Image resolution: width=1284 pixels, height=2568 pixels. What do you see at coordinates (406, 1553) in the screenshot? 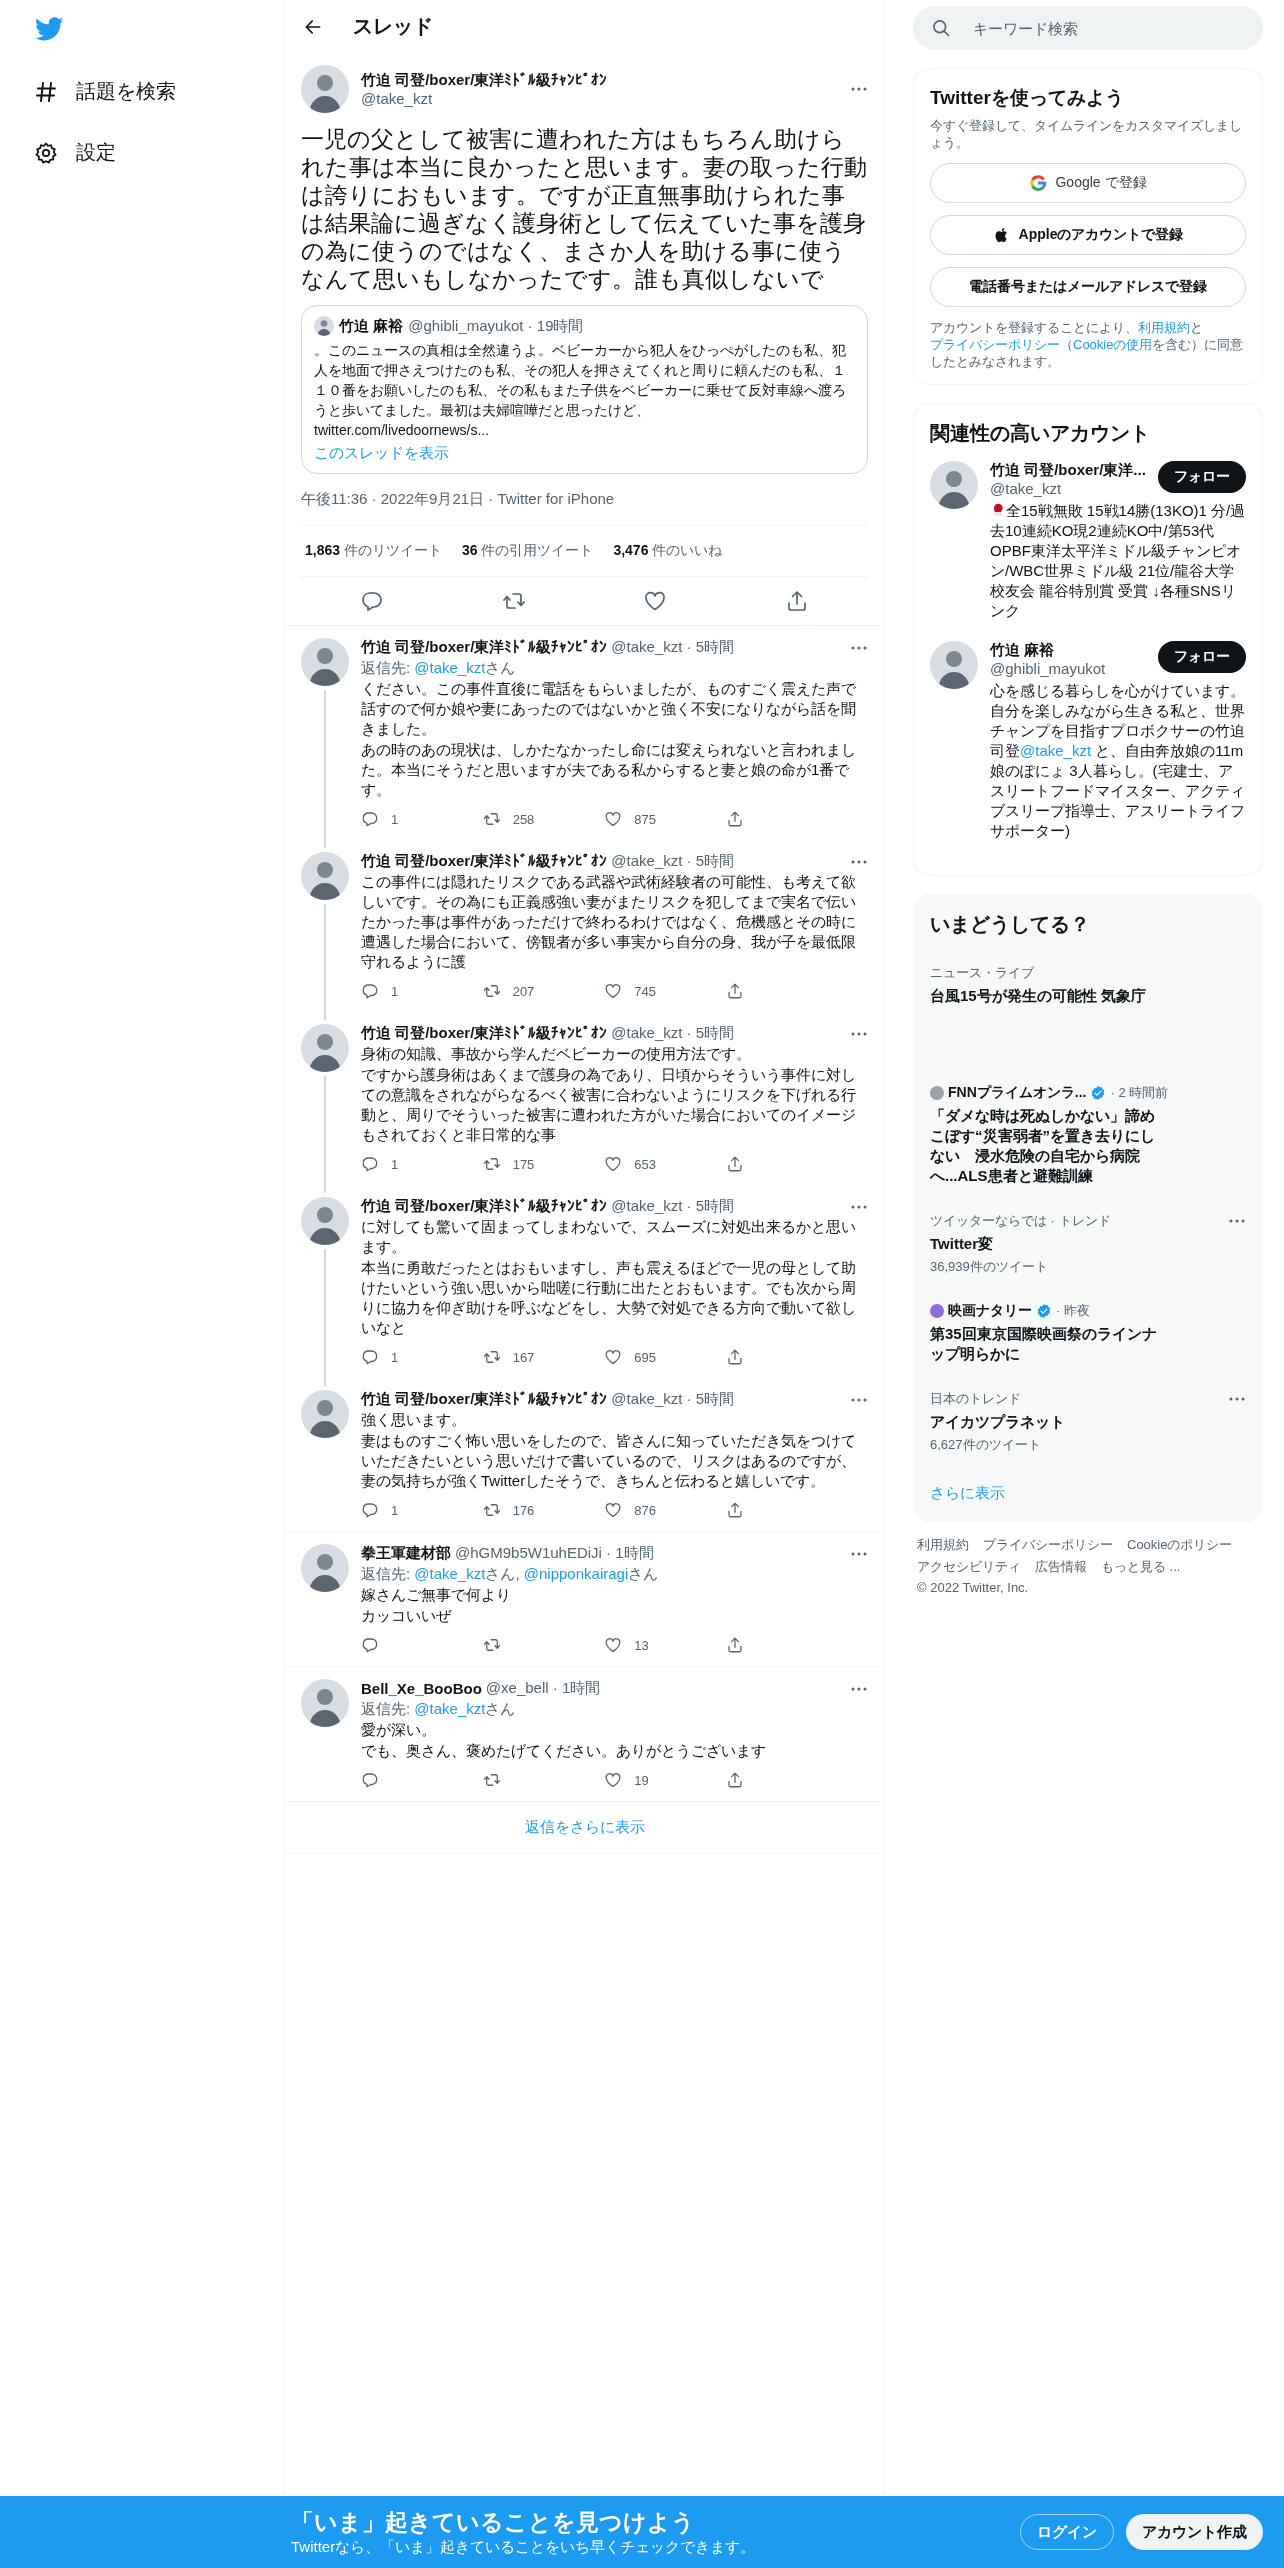
I see `user-name: 拳王軍建材部` at bounding box center [406, 1553].